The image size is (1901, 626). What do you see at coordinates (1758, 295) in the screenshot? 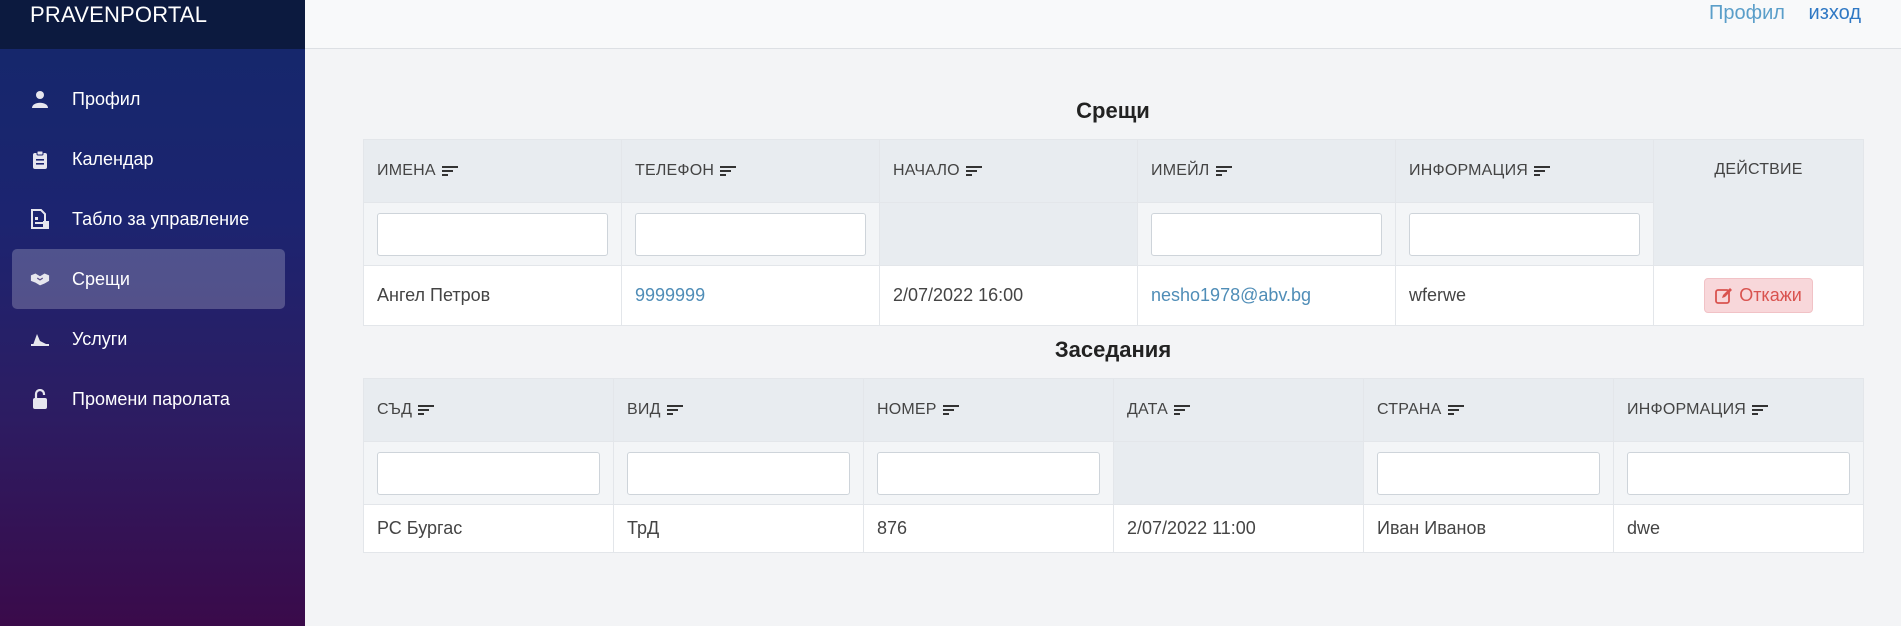
I see `decline-button: Откажи` at bounding box center [1758, 295].